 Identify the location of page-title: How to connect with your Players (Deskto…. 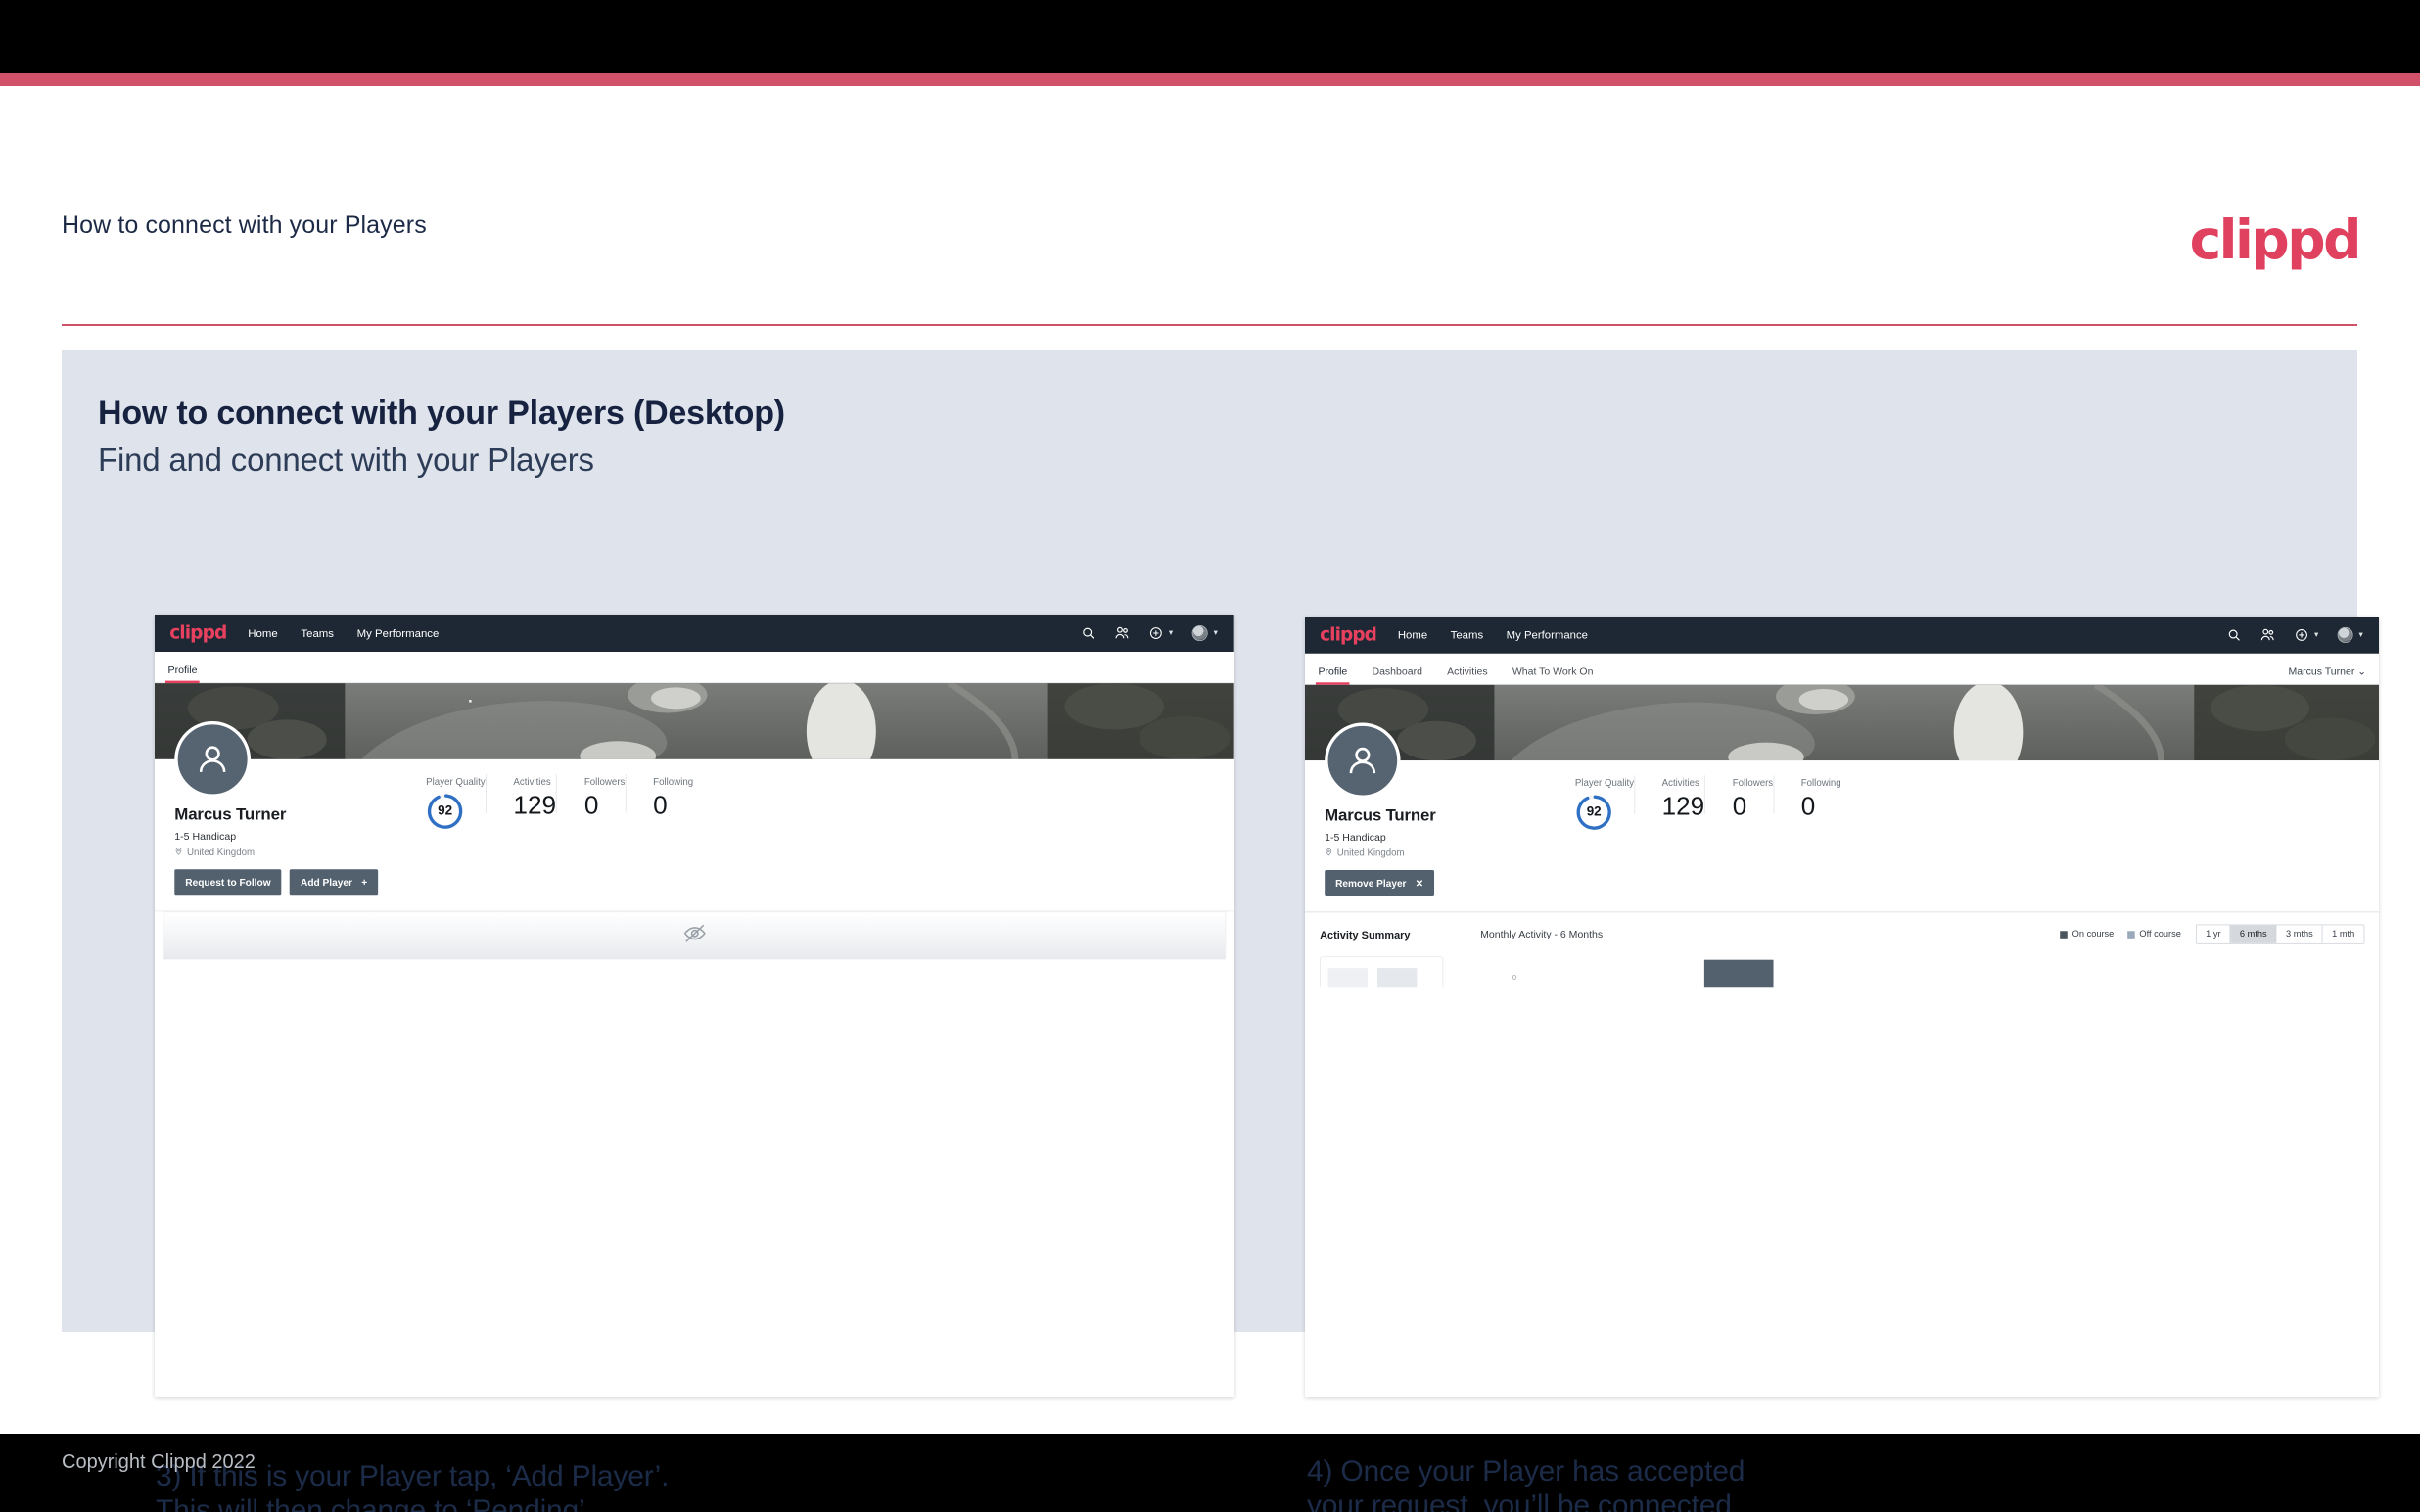
(441, 413).